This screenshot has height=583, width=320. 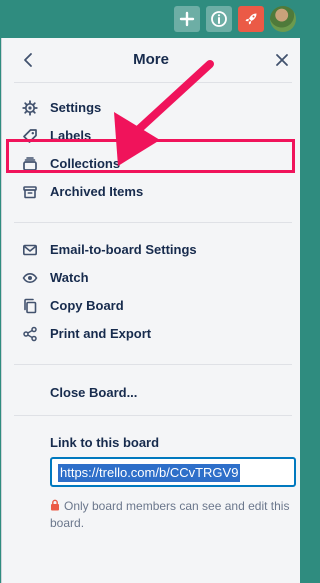 What do you see at coordinates (282, 60) in the screenshot?
I see `close-icon` at bounding box center [282, 60].